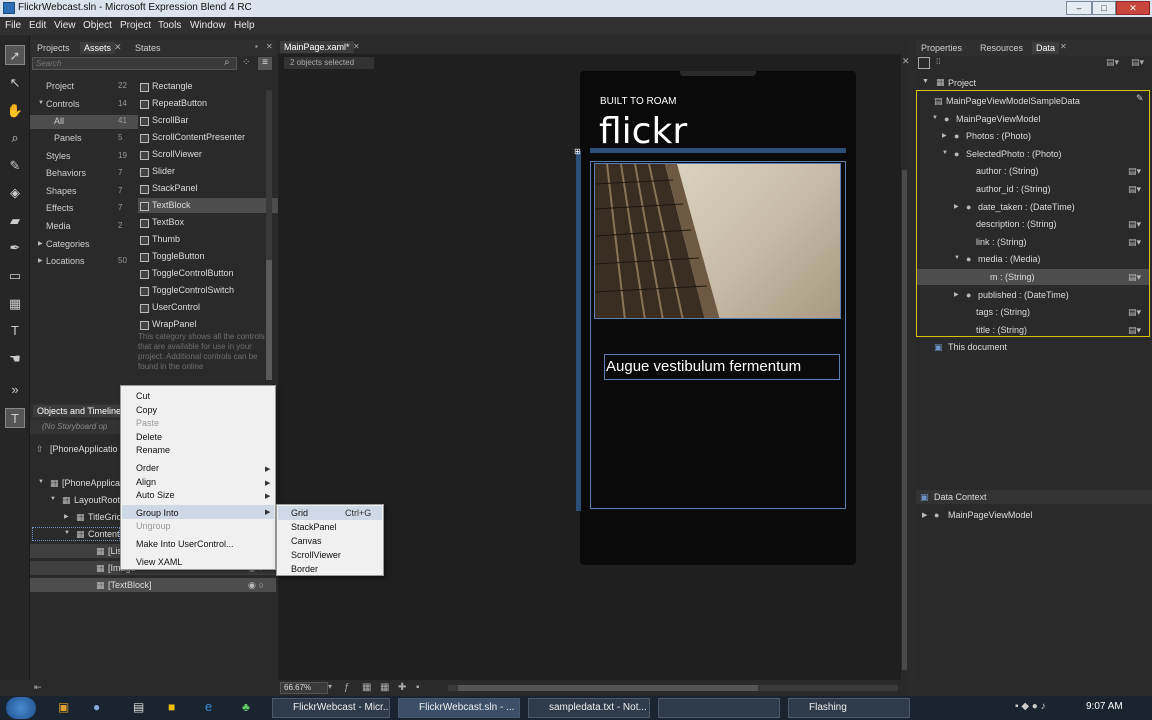 The image size is (1152, 720). Describe the element at coordinates (638, 101) in the screenshot. I see `app-title: BUILT TO ROAM` at that location.